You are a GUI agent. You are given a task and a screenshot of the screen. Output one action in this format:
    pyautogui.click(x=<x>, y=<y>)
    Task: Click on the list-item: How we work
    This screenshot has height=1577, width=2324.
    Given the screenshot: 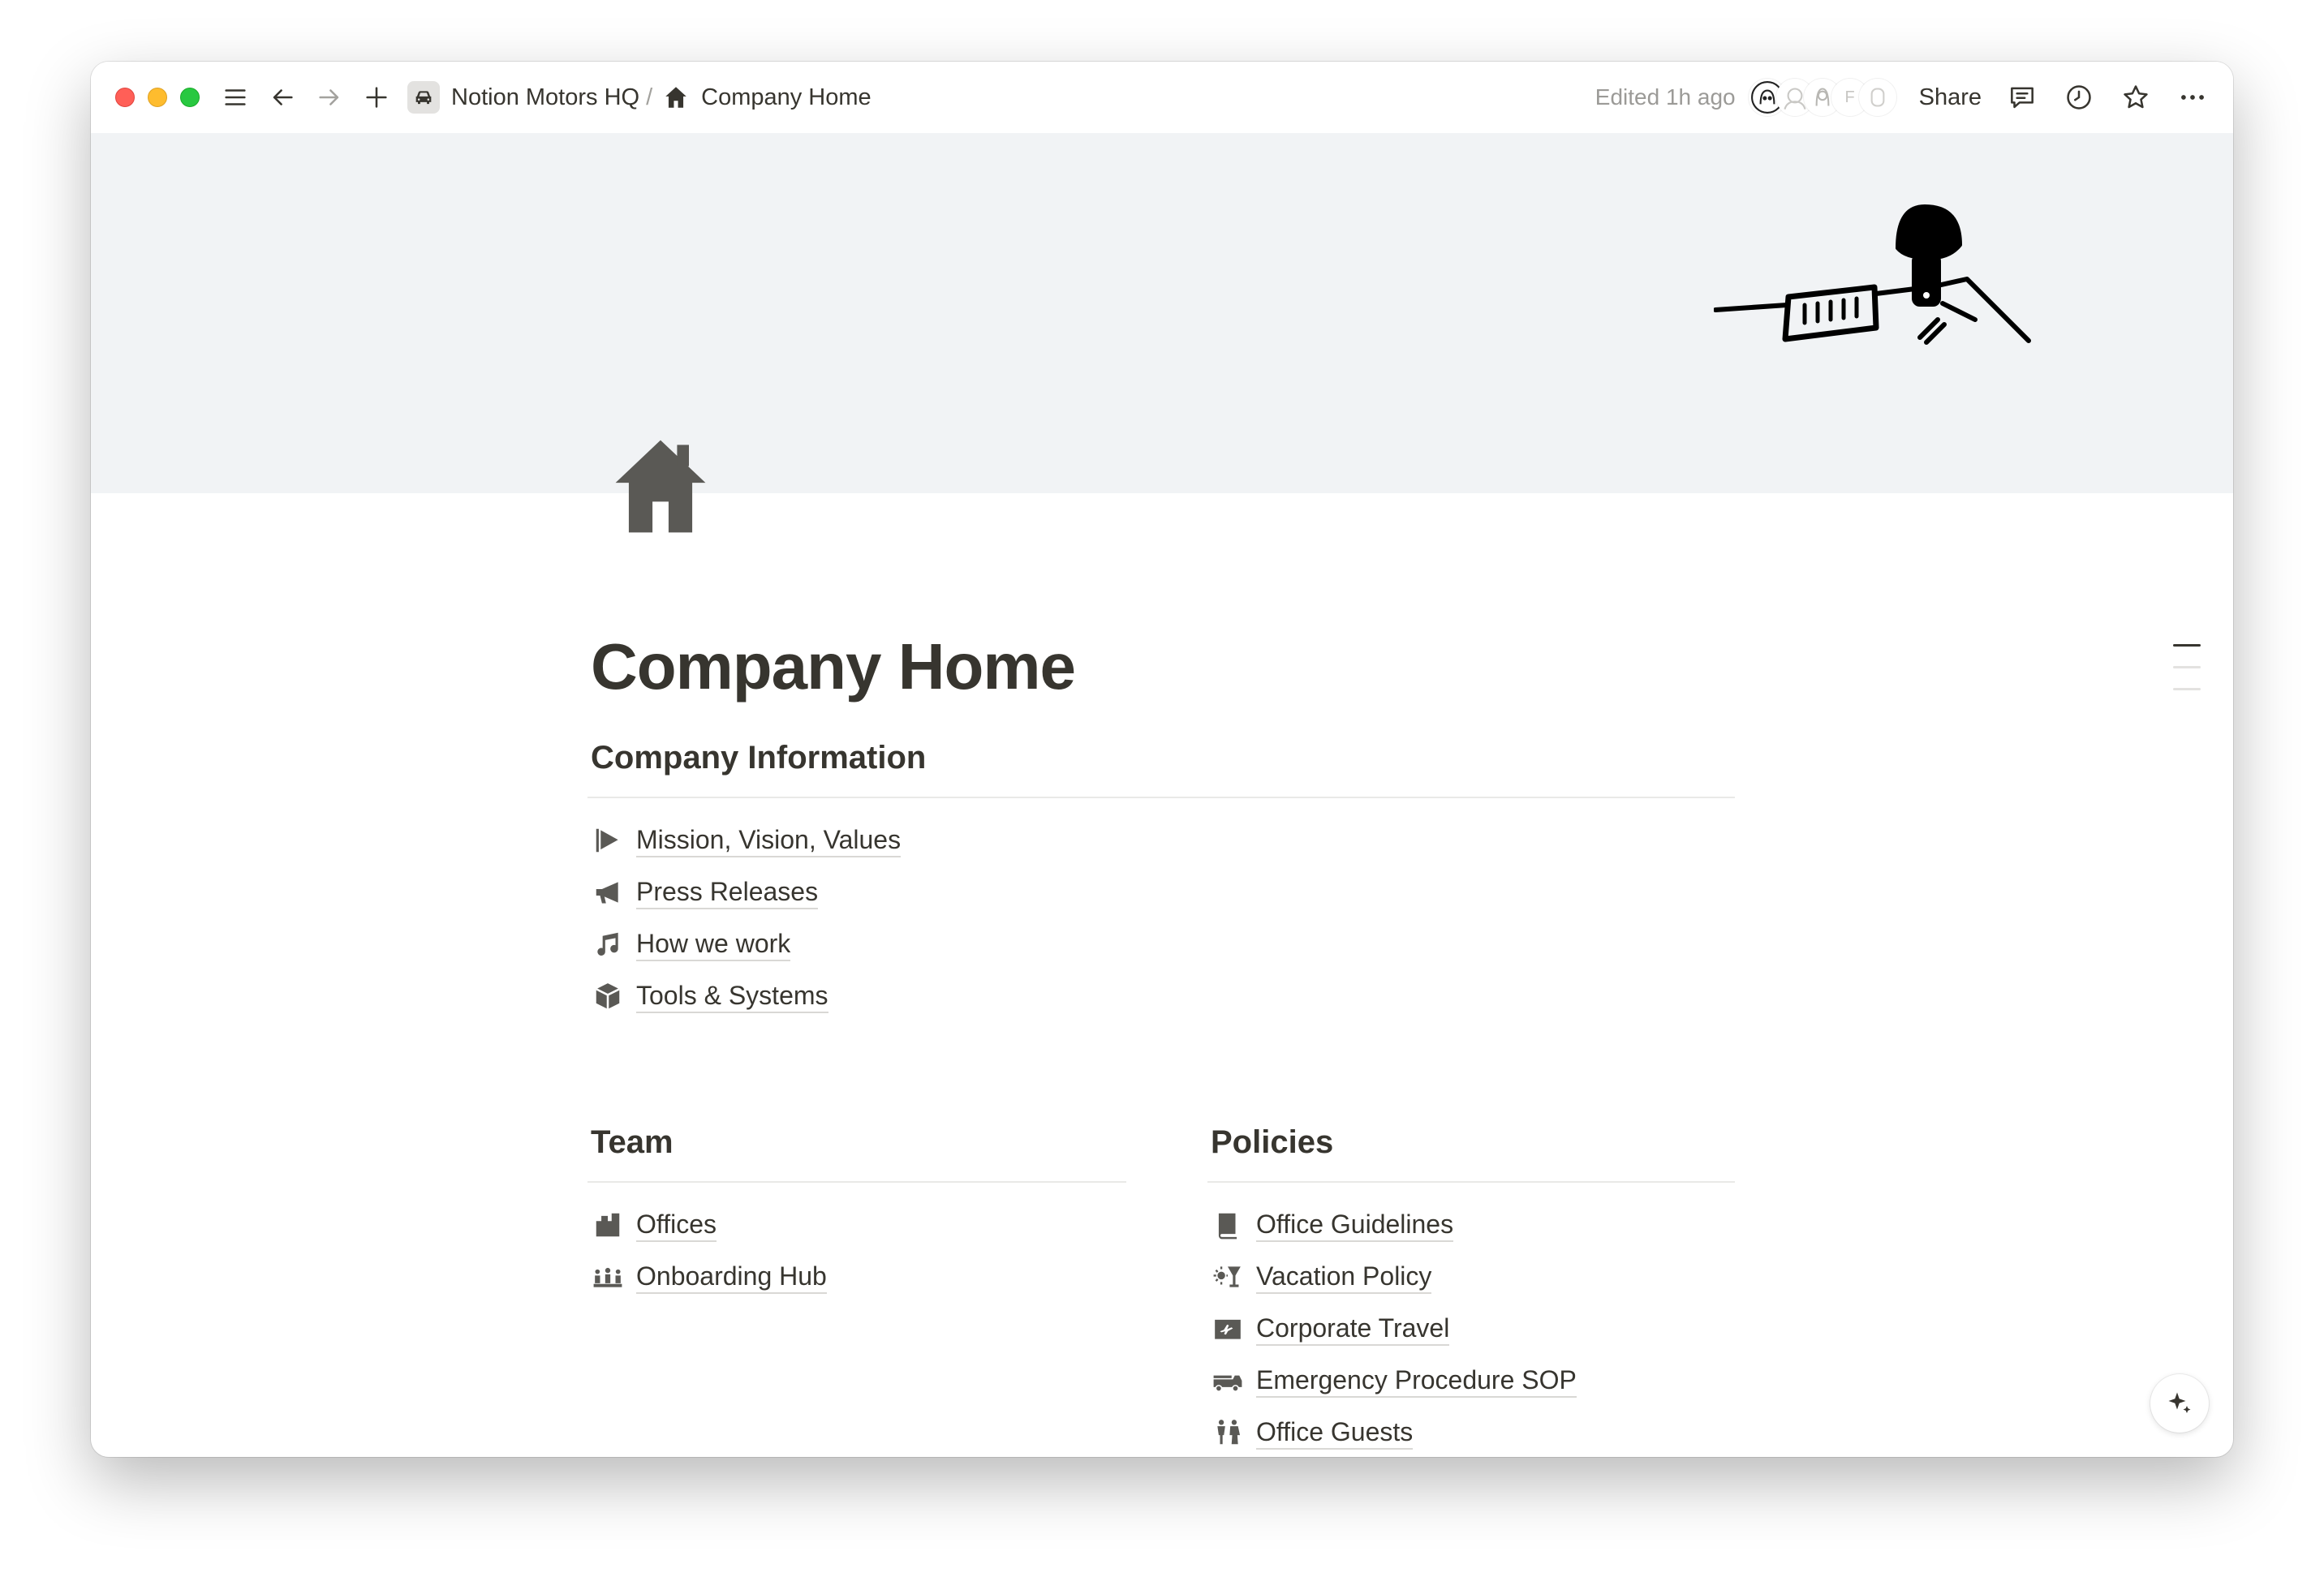 What is the action you would take?
    pyautogui.click(x=746, y=944)
    